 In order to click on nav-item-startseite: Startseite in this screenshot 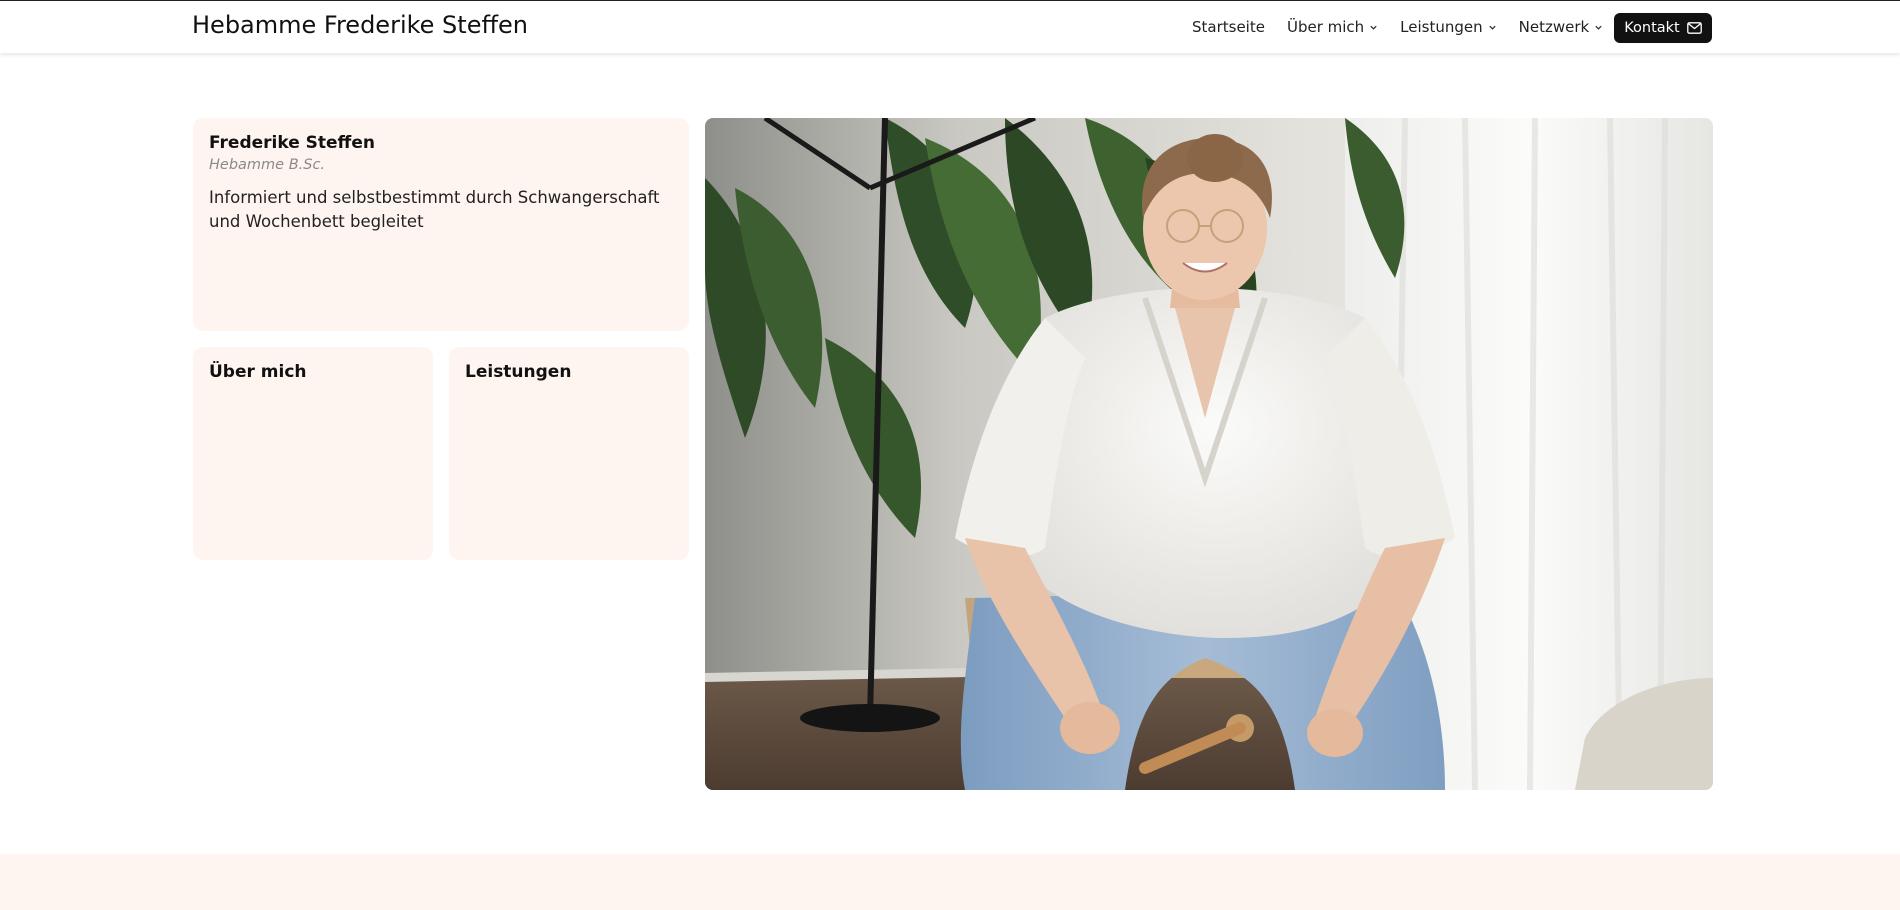, I will do `click(1228, 27)`.